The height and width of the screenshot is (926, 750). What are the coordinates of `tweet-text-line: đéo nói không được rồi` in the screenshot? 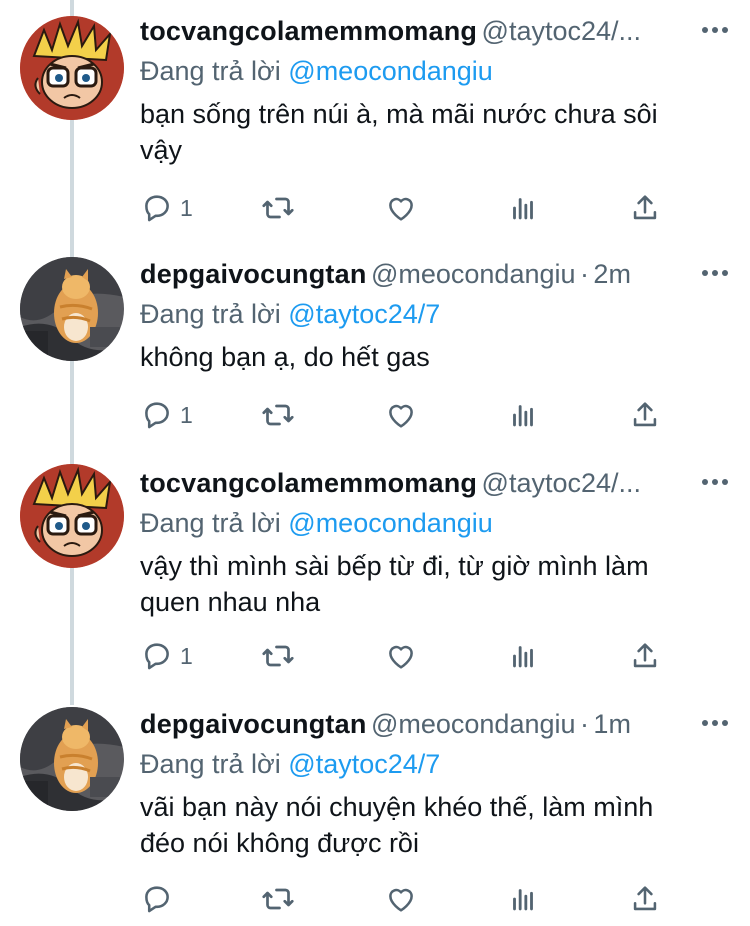 It's located at (279, 843).